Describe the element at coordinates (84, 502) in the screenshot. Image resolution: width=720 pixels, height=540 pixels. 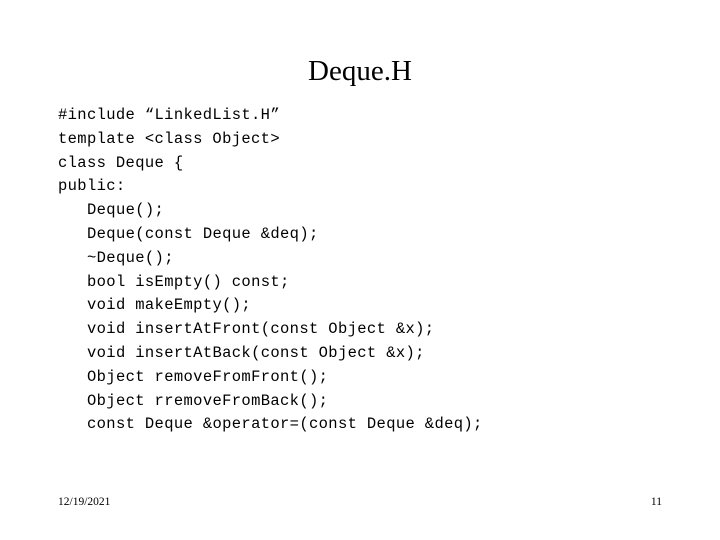
I see `footer-date: 12/19/2021` at that location.